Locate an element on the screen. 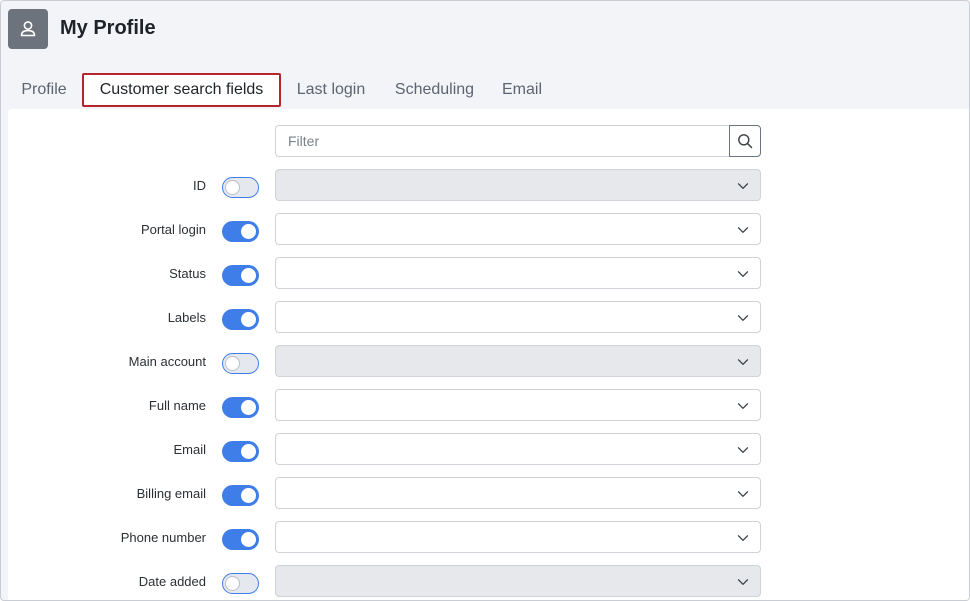 The image size is (970, 601). tab-customer-search-fields: Customer search fields is located at coordinates (181, 90).